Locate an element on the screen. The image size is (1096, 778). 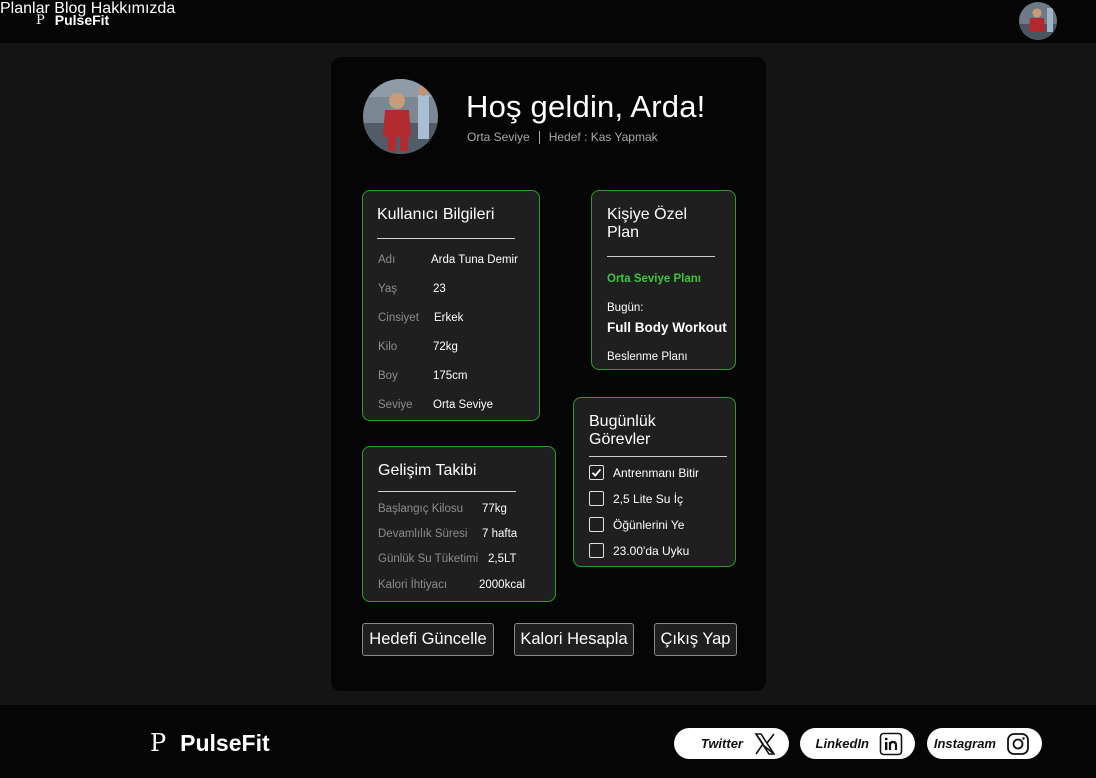
x-logo-icon is located at coordinates (765, 743).